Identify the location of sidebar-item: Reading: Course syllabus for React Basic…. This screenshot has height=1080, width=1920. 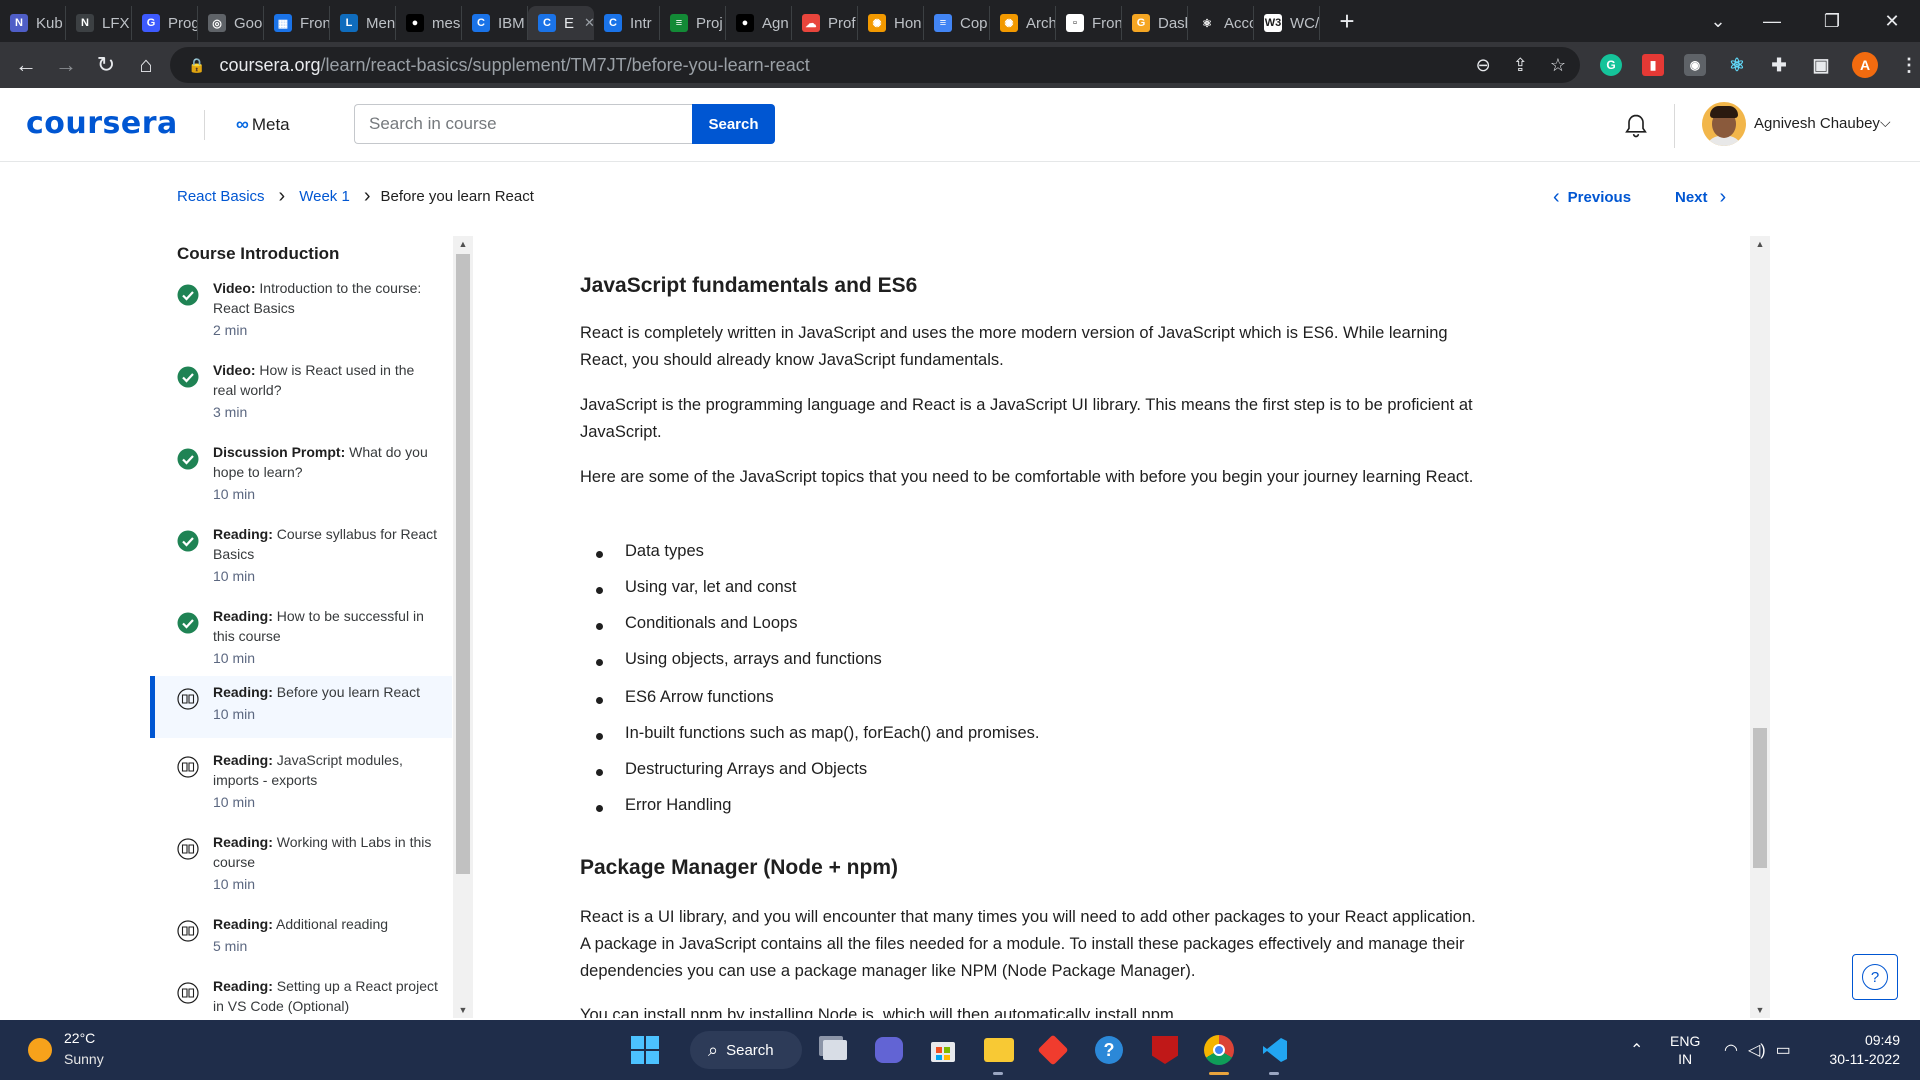
(301, 558).